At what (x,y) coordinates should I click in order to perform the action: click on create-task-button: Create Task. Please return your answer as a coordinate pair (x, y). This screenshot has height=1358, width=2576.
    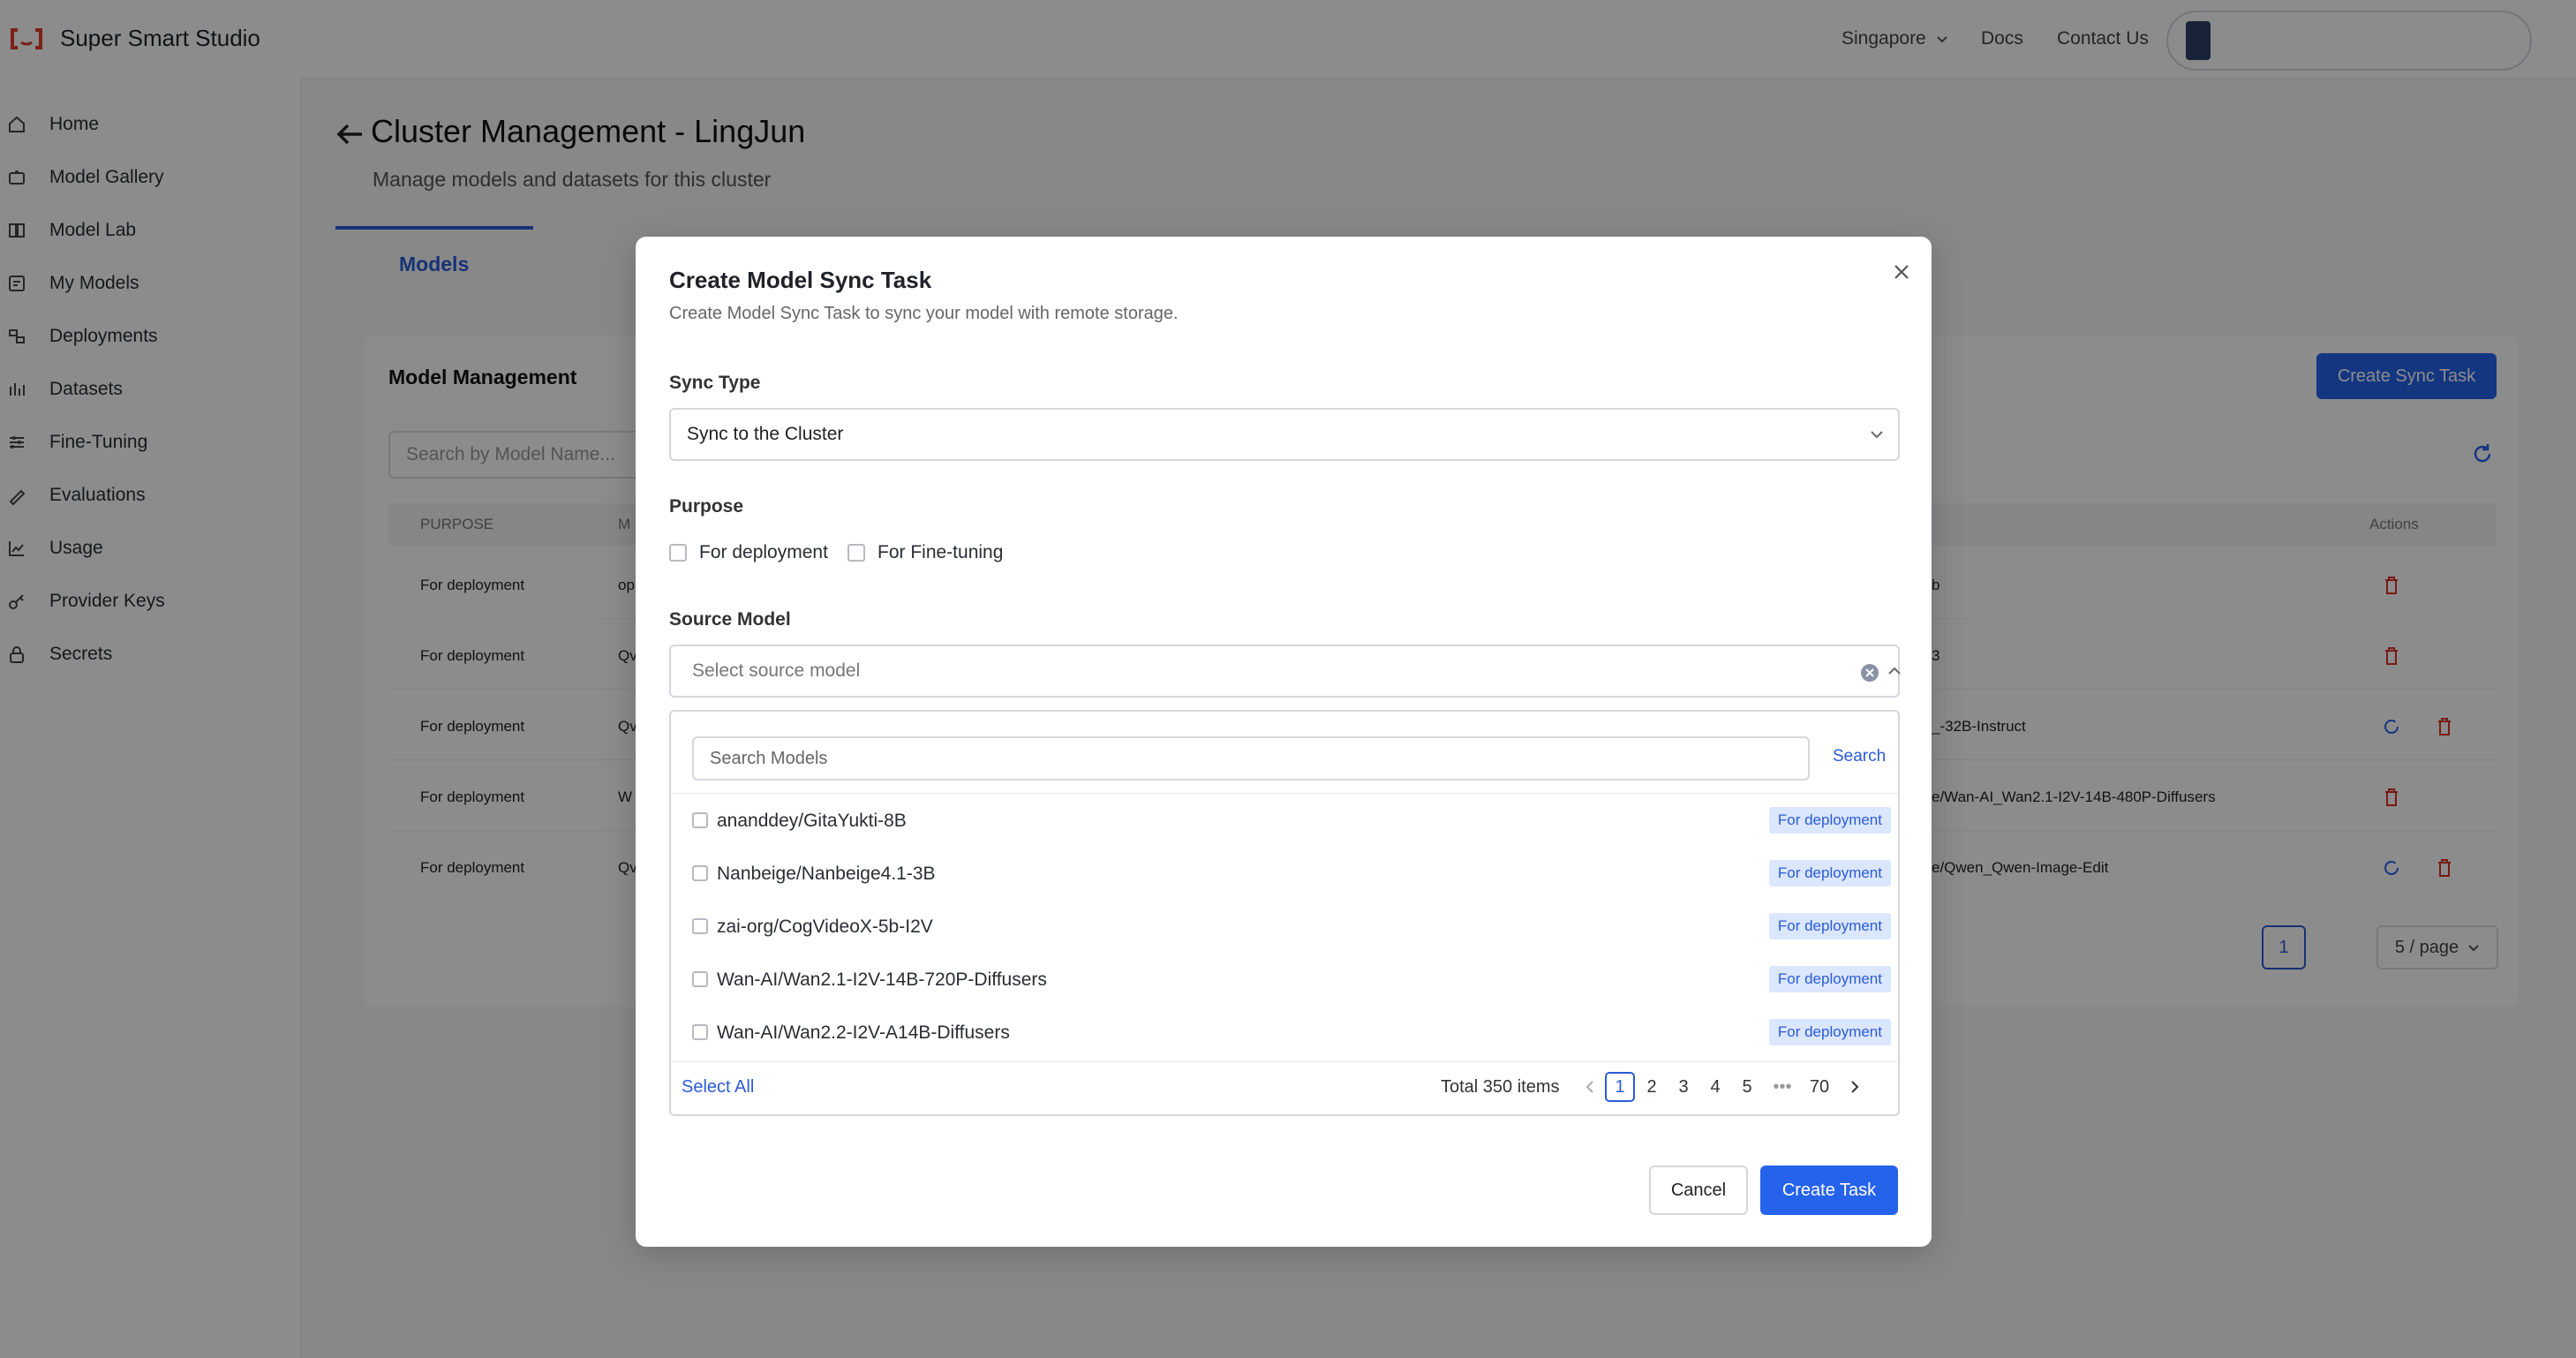
    Looking at the image, I should click on (1829, 1190).